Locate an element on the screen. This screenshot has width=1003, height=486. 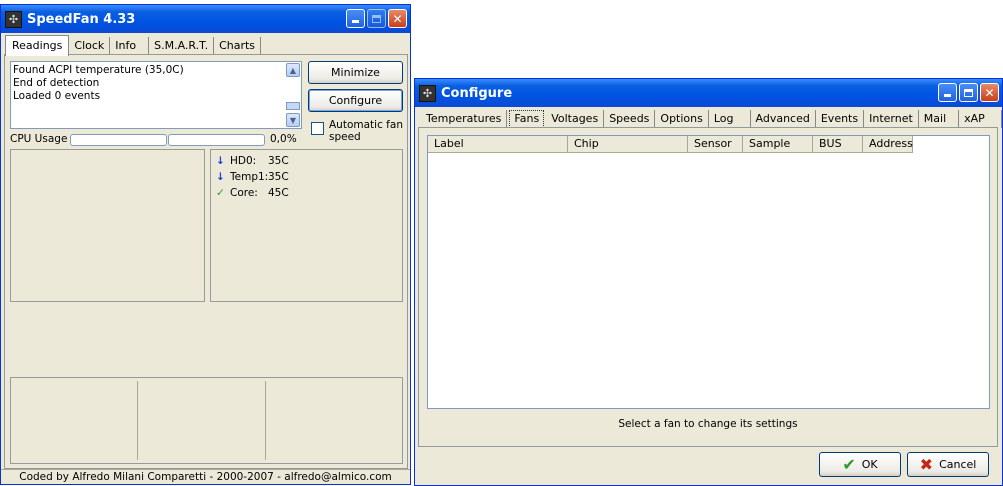
log-scroll-down-button: ▼ is located at coordinates (293, 120).